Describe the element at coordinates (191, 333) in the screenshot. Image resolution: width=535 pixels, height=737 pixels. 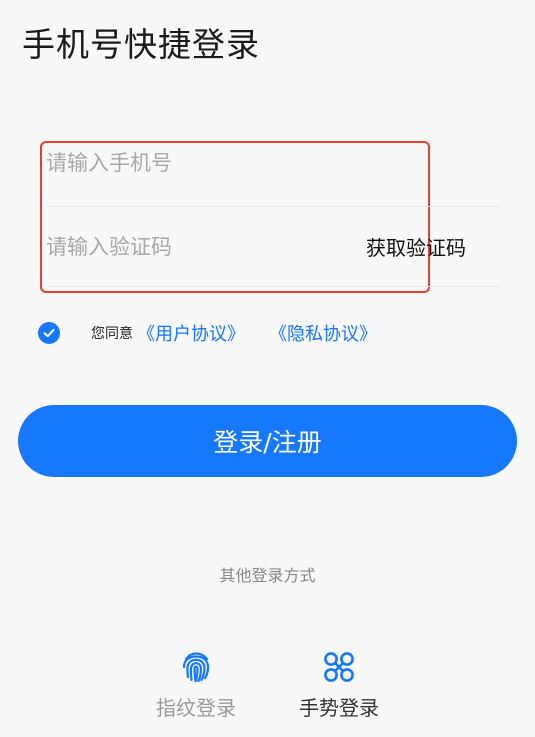
I see `user-agreement-link: 《用户协议》` at that location.